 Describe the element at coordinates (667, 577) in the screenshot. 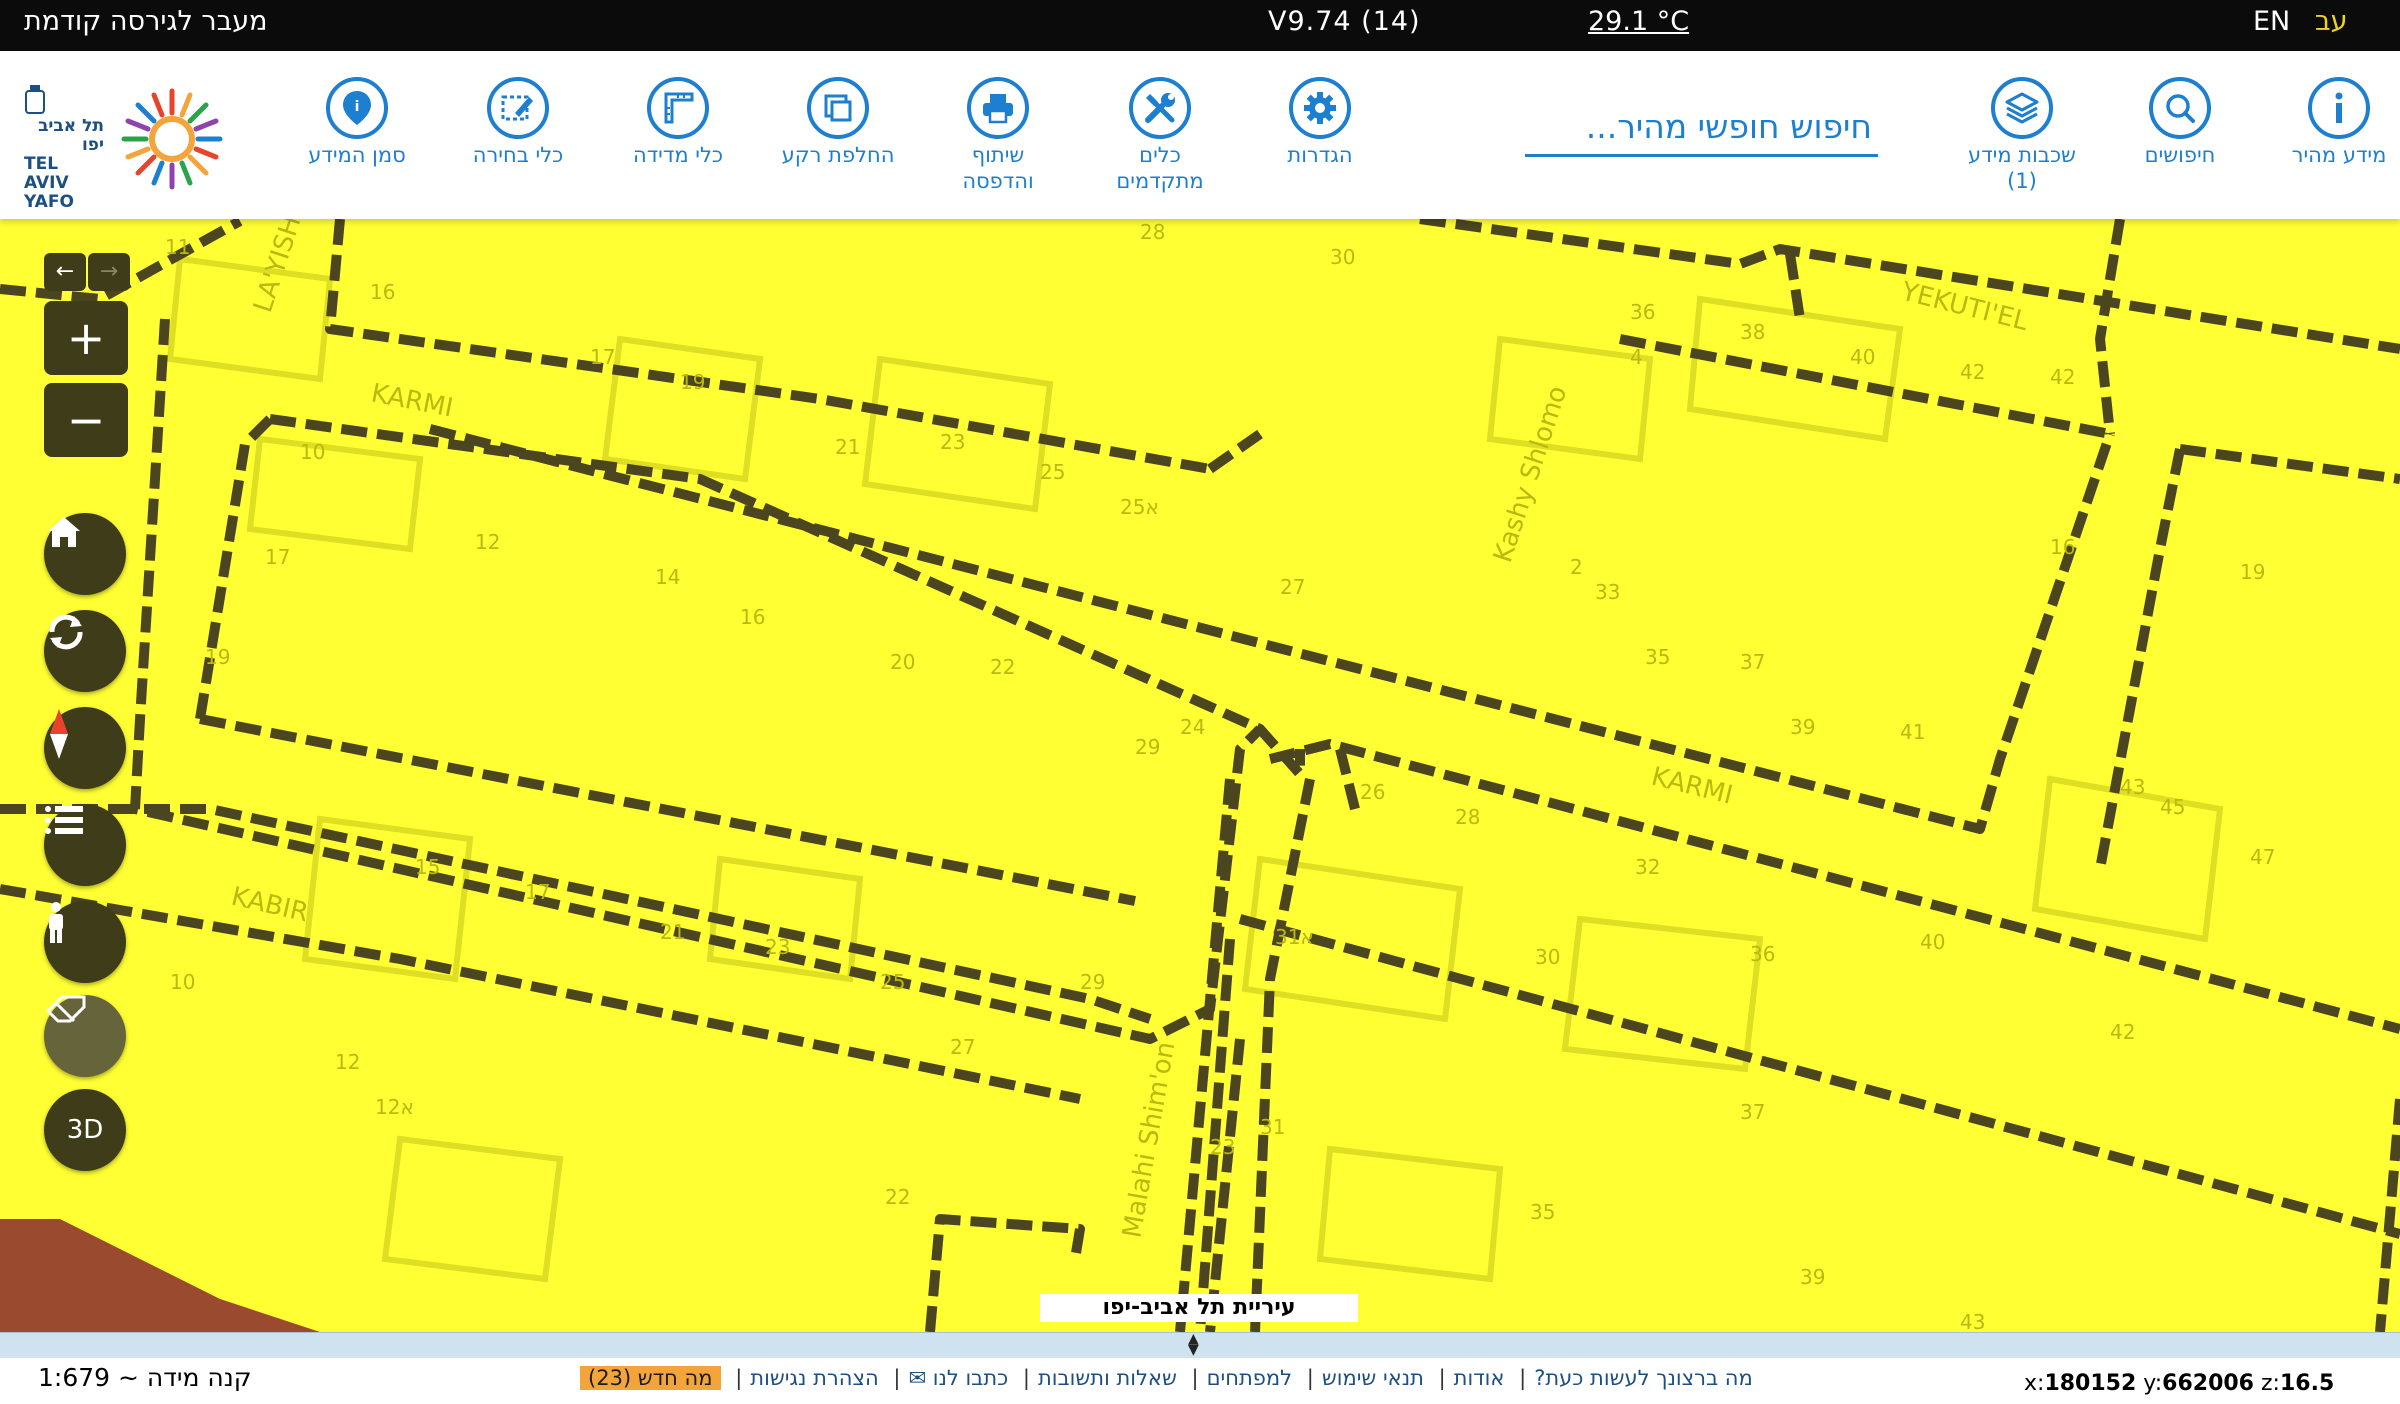

I see `svg-text: 14` at that location.